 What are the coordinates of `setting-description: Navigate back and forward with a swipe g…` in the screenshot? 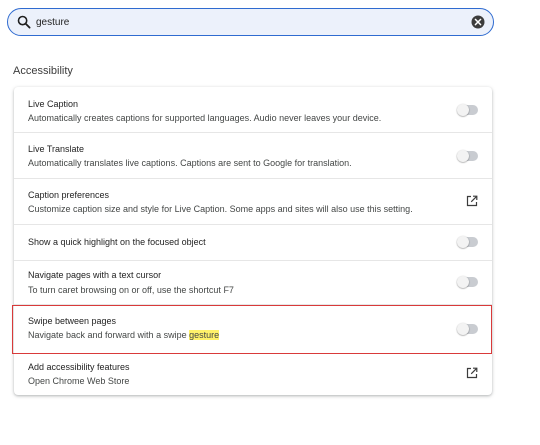 It's located at (124, 335).